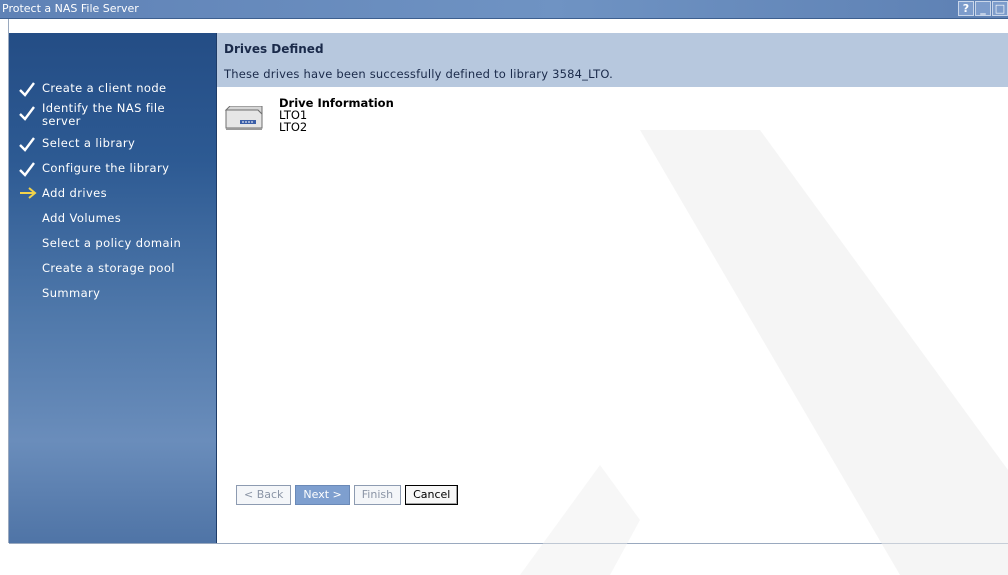 The width and height of the screenshot is (1008, 575). I want to click on step-label-line1: Identify the NAS file, so click(103, 108).